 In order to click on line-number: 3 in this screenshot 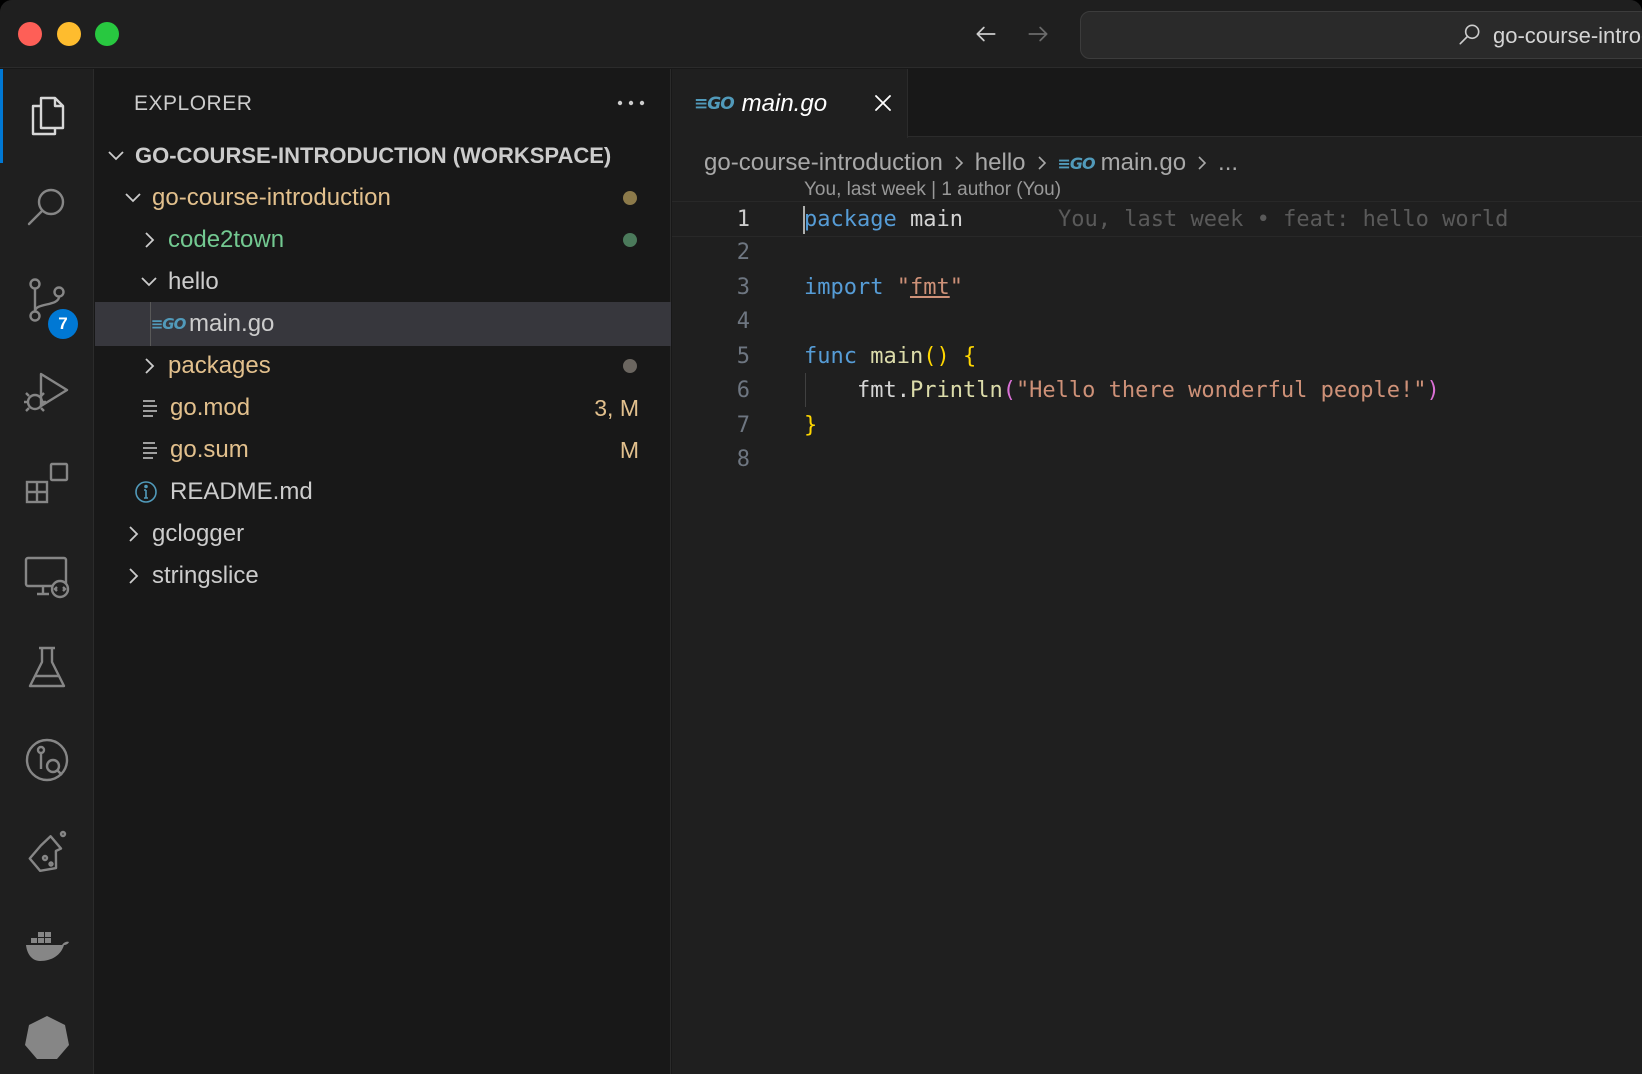, I will do `click(743, 287)`.